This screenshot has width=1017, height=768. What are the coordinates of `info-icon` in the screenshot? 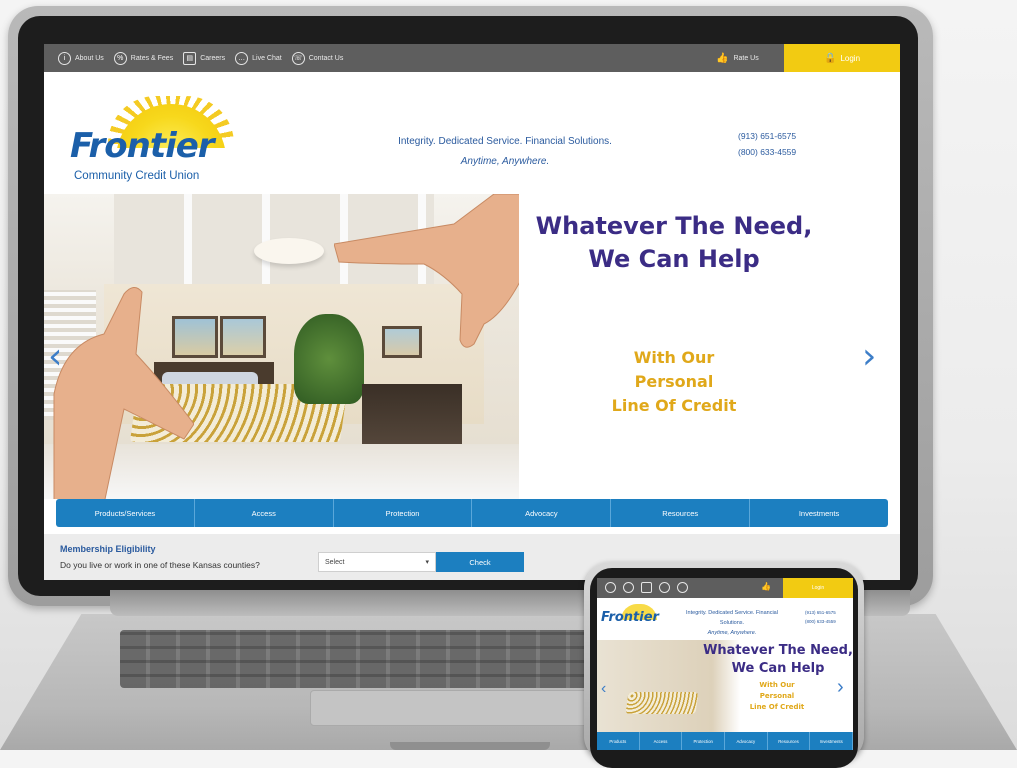 It's located at (610, 587).